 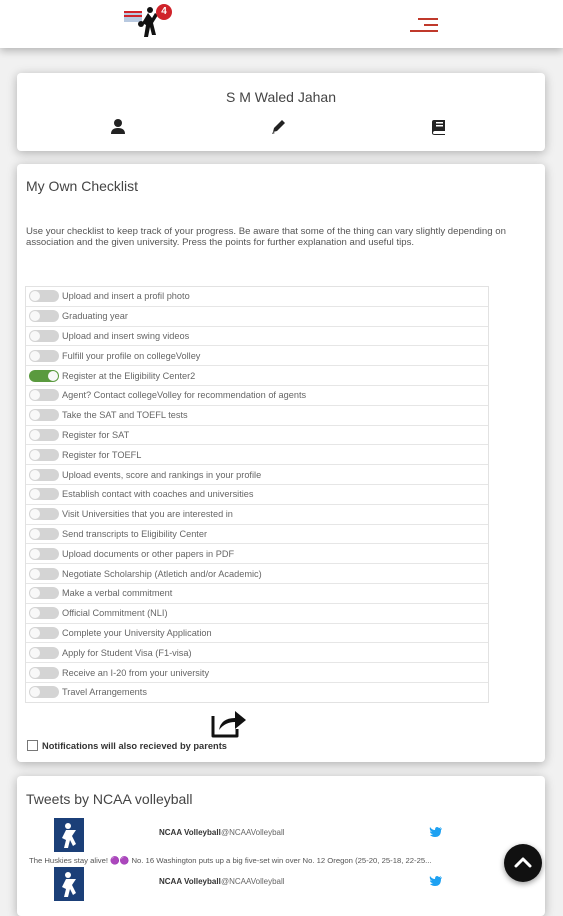 What do you see at coordinates (129, 375) in the screenshot?
I see `checklist-item-label: Register at the Eligibility Center2` at bounding box center [129, 375].